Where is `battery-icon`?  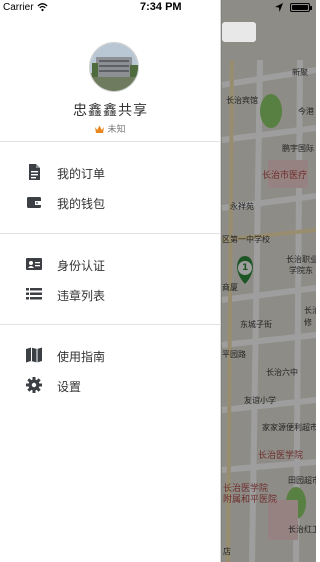
battery-icon is located at coordinates (301, 7).